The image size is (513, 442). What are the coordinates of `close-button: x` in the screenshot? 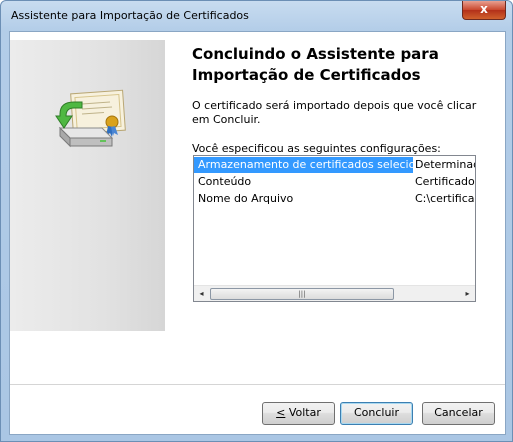 It's located at (484, 10).